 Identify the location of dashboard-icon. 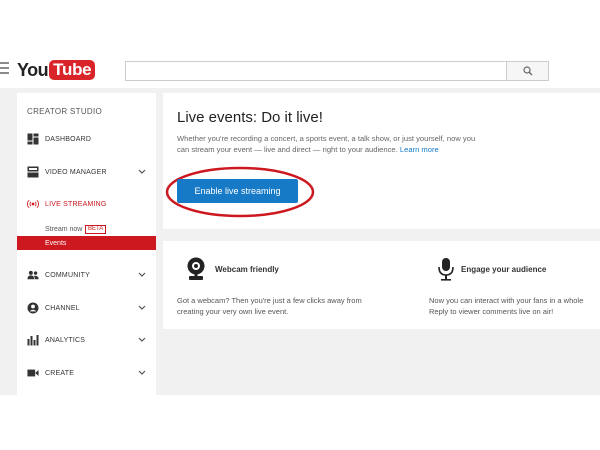
(33, 139).